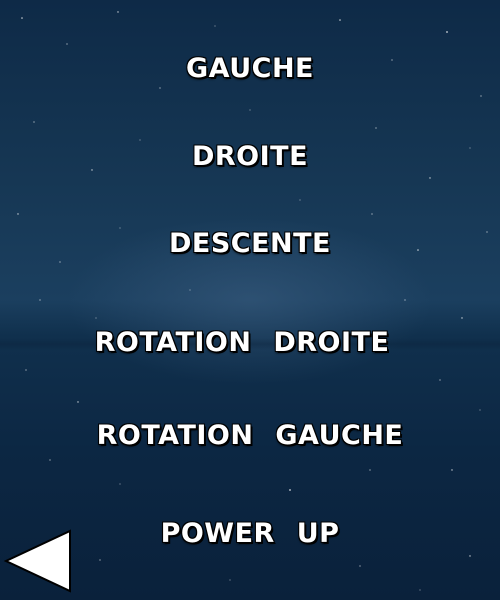  What do you see at coordinates (250, 157) in the screenshot?
I see `menu-item-droite: DROITE` at bounding box center [250, 157].